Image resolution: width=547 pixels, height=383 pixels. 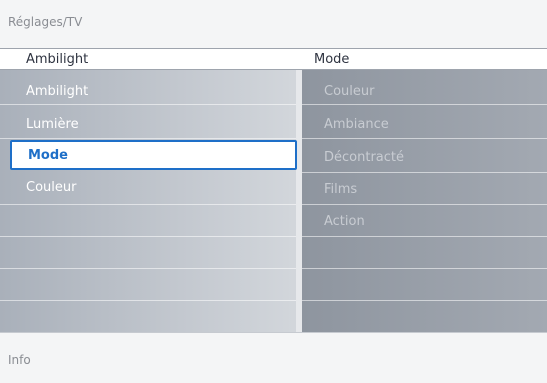 What do you see at coordinates (52, 124) in the screenshot?
I see `menu-item-lumiere: Lumière` at bounding box center [52, 124].